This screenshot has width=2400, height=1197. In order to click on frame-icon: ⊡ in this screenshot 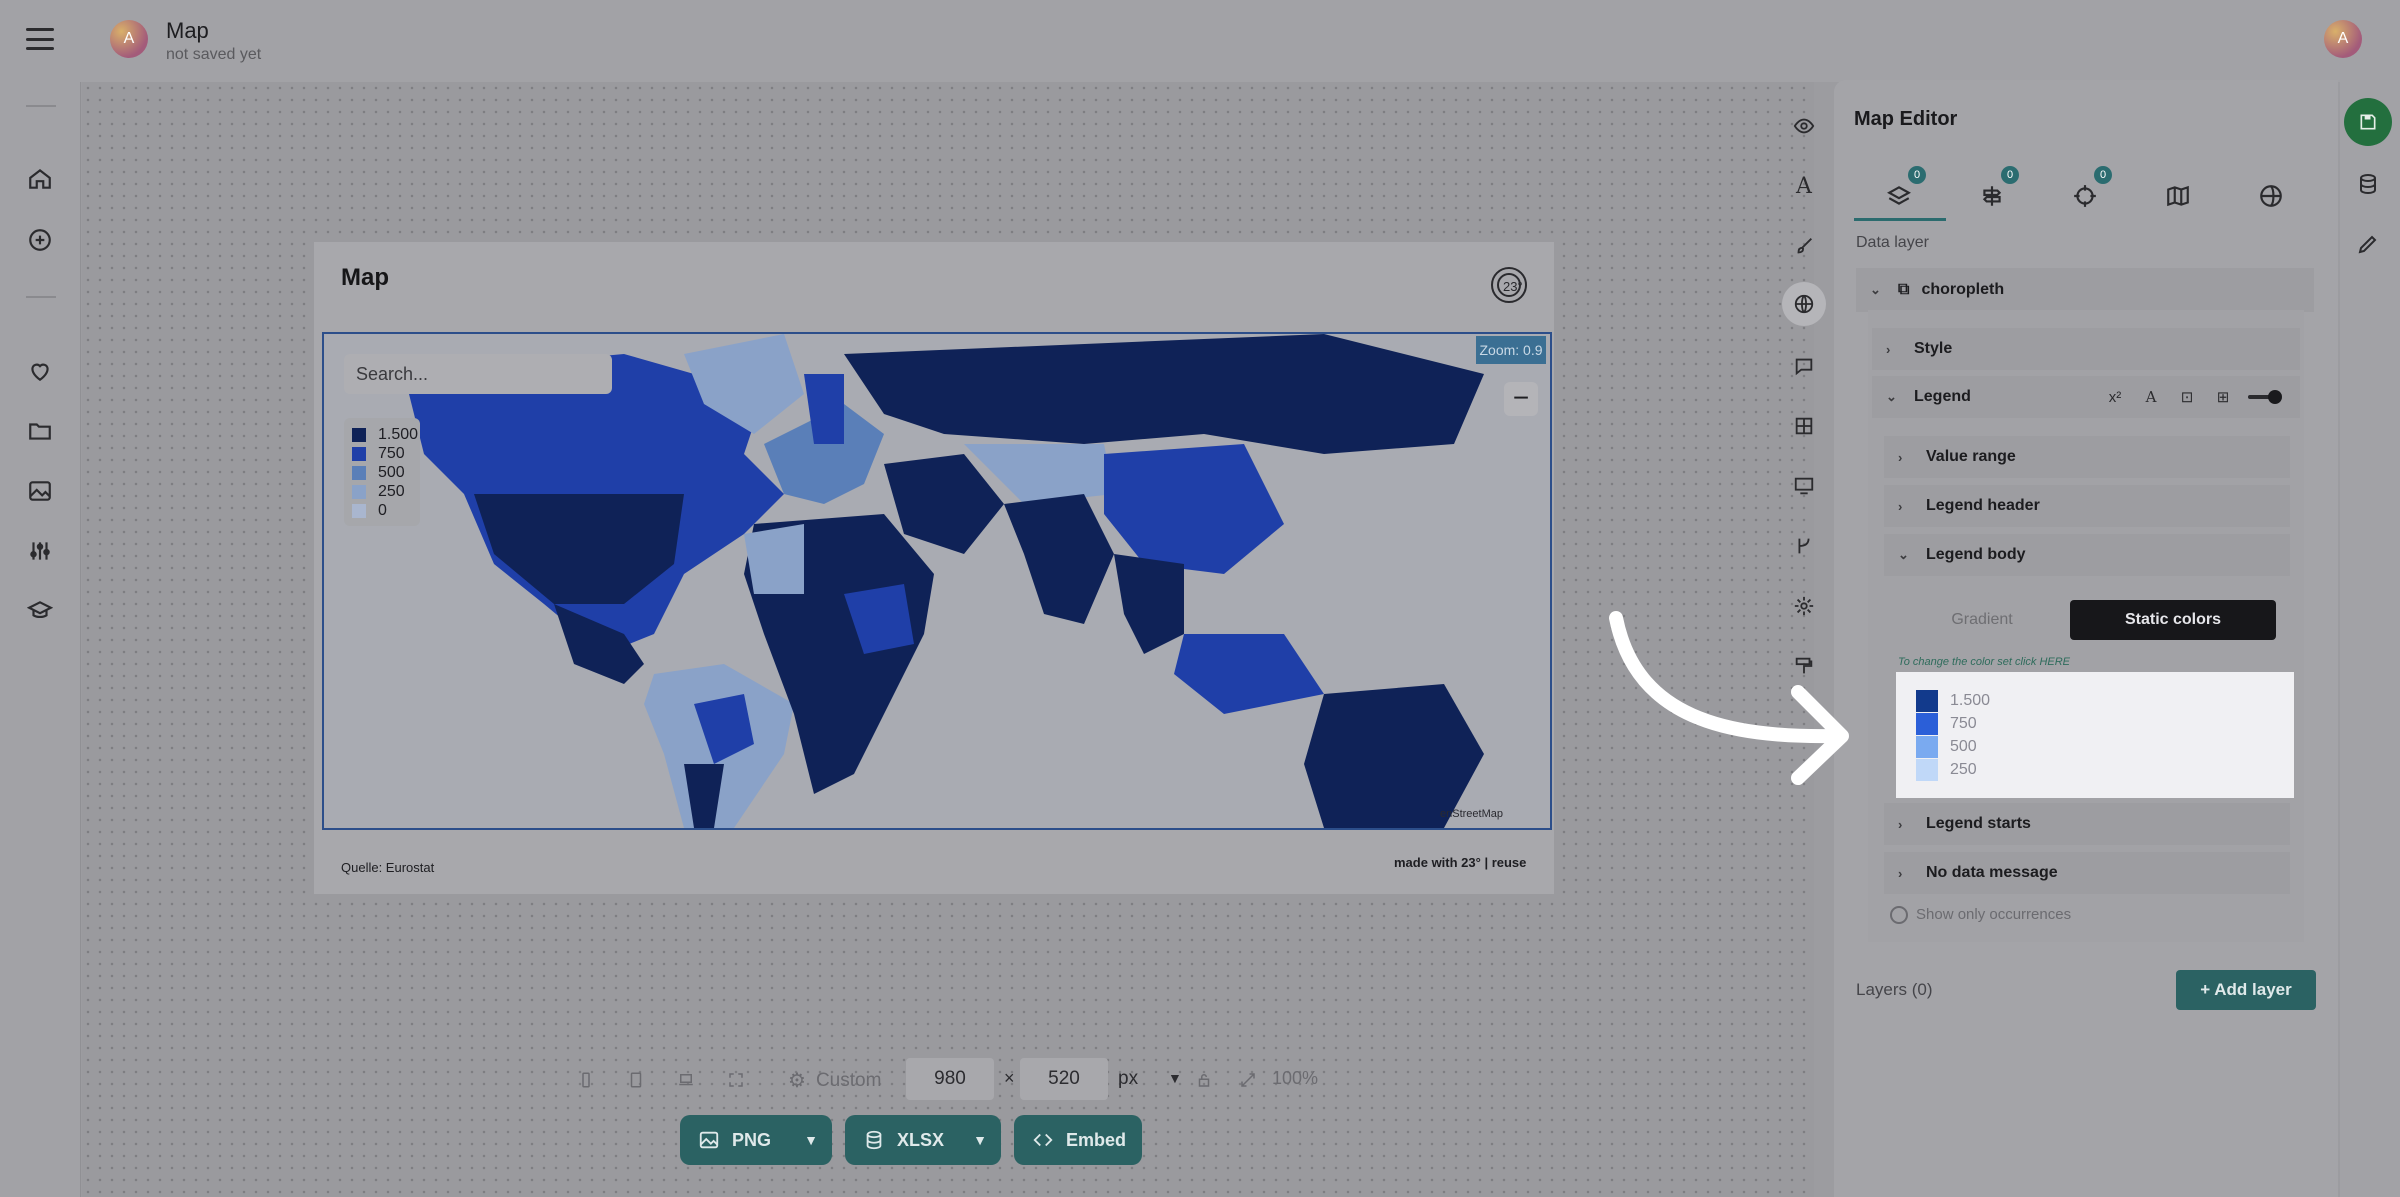, I will do `click(2187, 397)`.